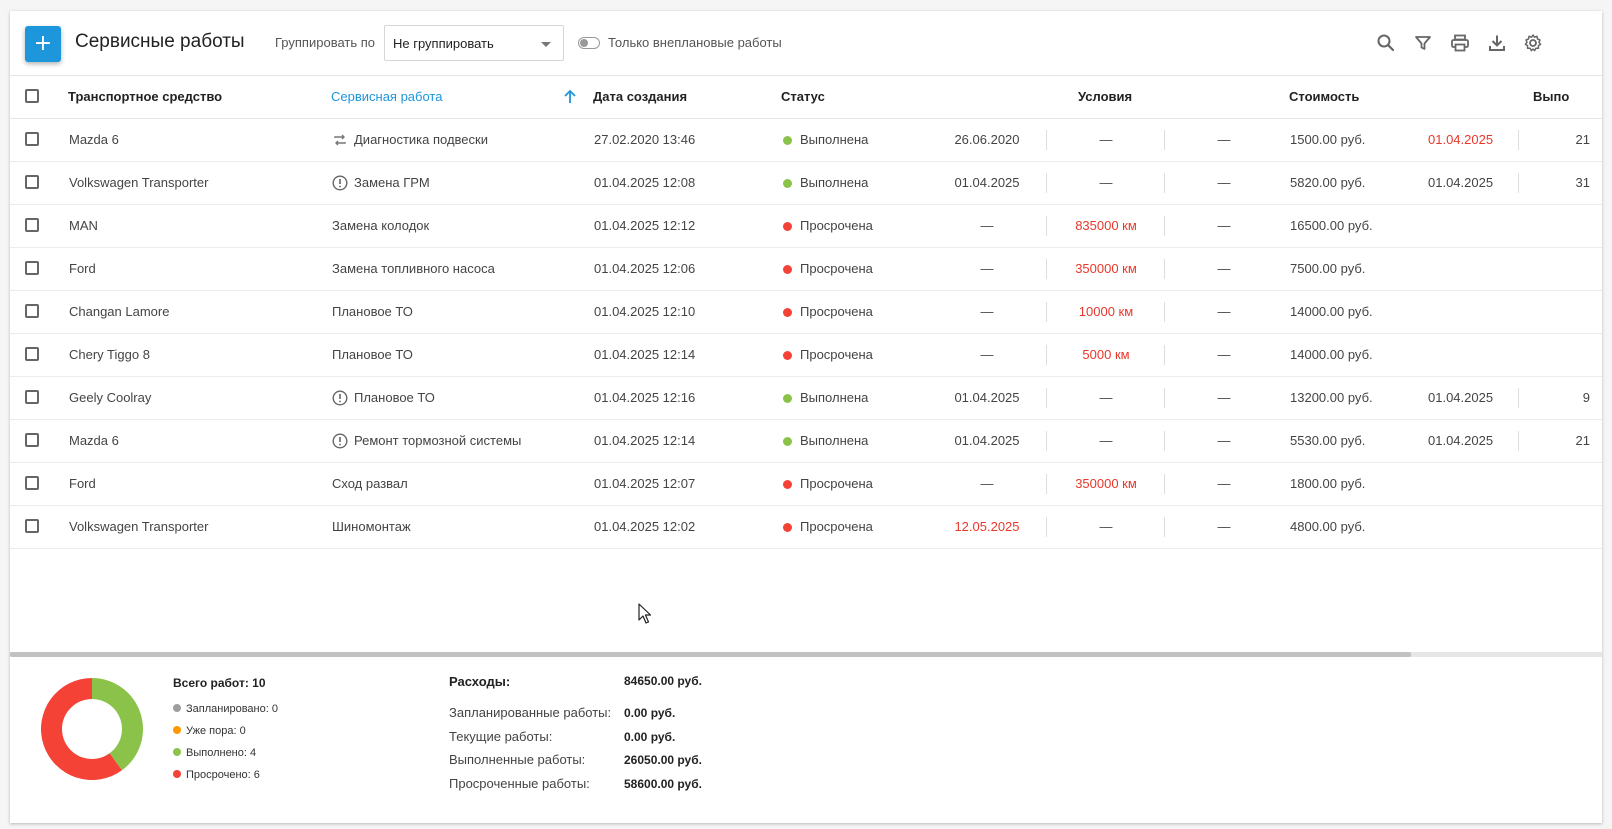  What do you see at coordinates (426, 441) in the screenshot?
I see `work-cell: Ремонт тормозной системы` at bounding box center [426, 441].